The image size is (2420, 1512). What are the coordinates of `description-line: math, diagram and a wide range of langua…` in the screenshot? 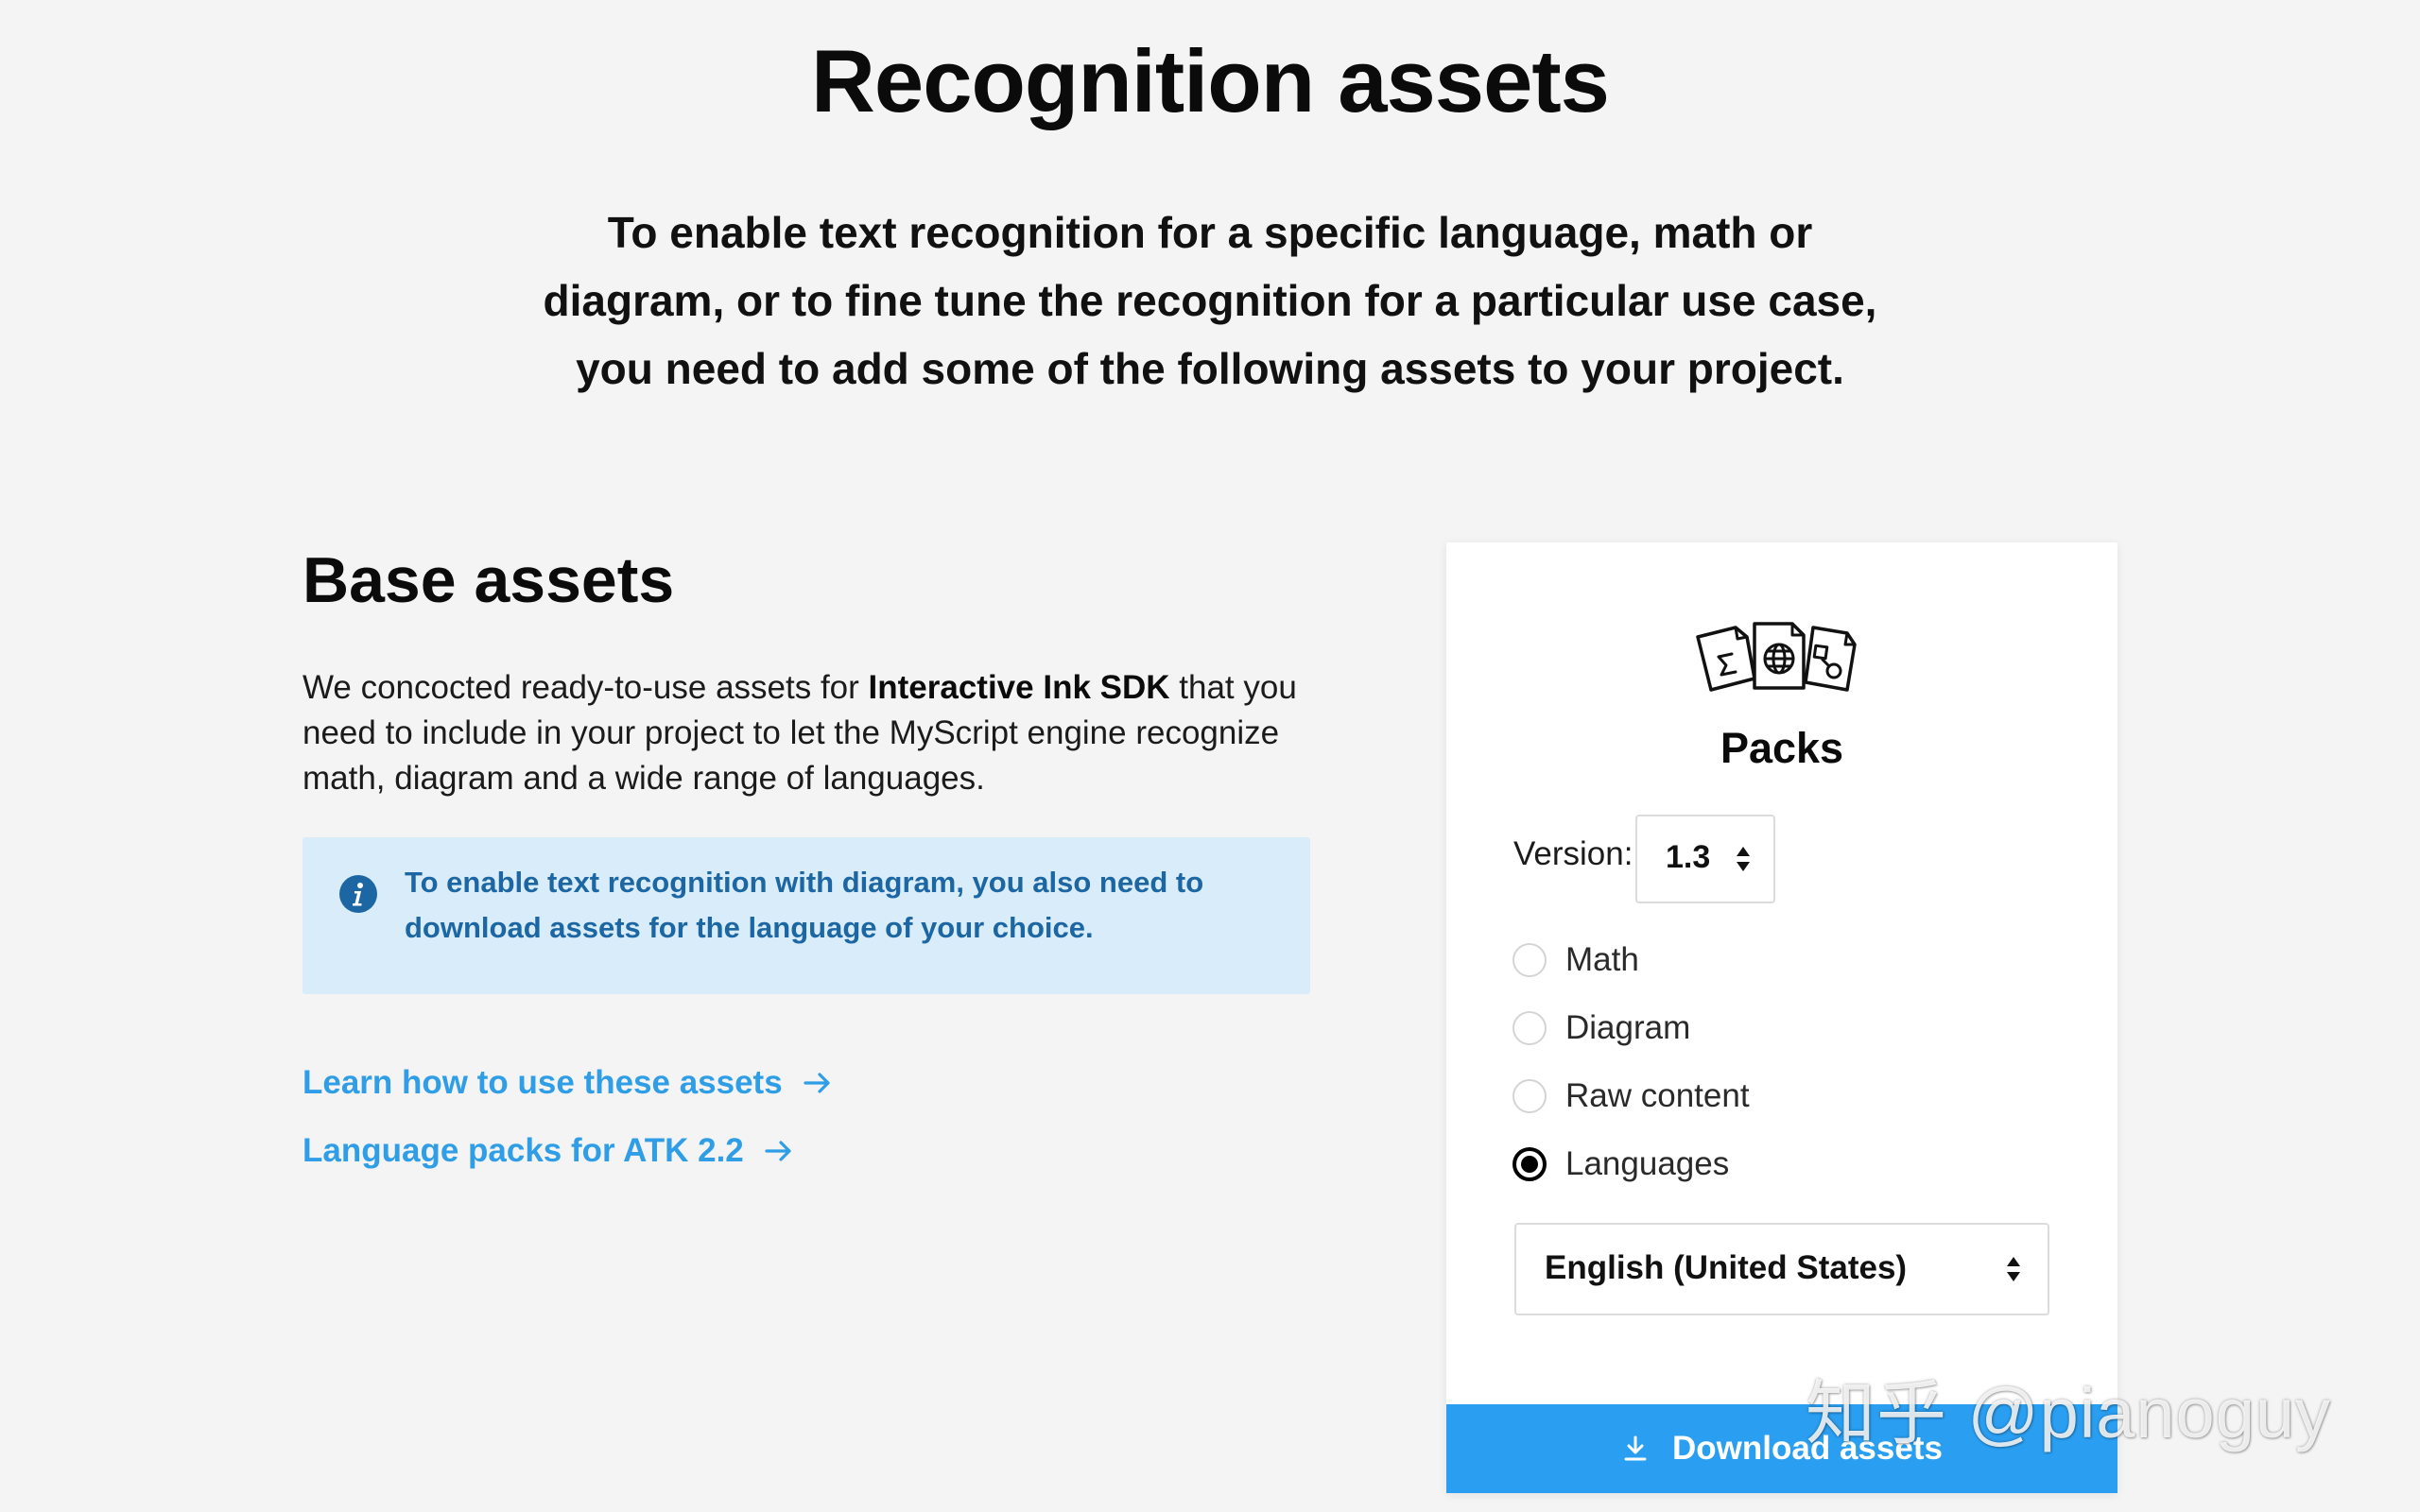 It's located at (643, 778).